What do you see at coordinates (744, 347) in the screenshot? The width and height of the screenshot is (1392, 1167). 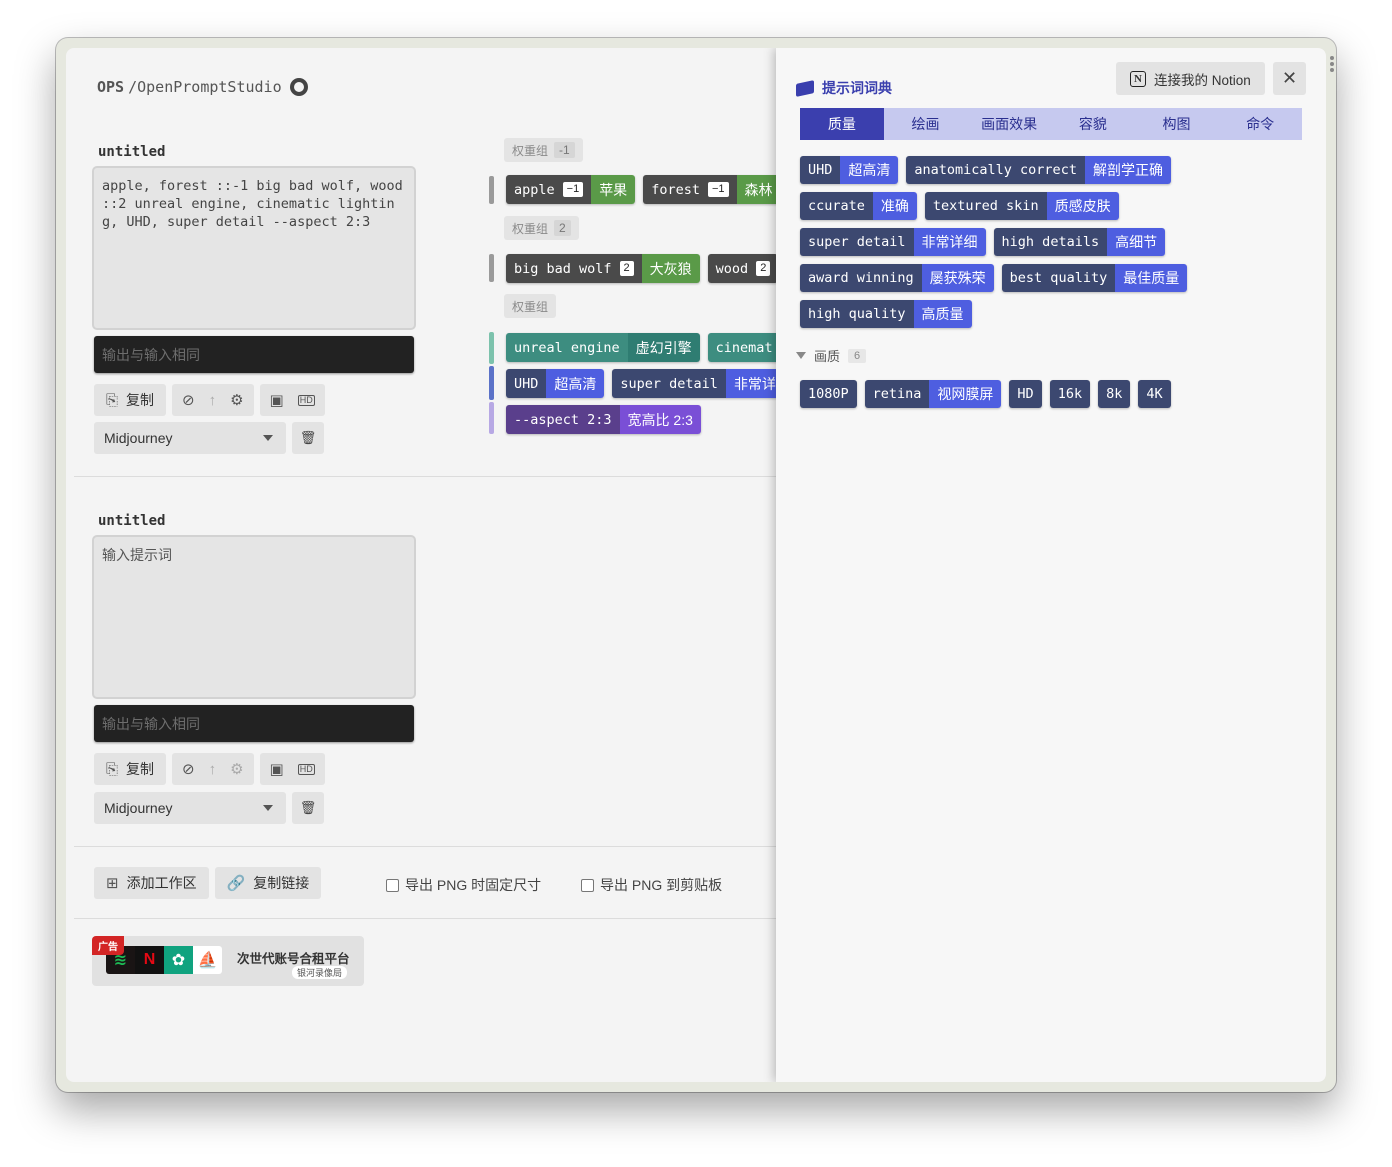 I see `prompt-tag: cinemat` at bounding box center [744, 347].